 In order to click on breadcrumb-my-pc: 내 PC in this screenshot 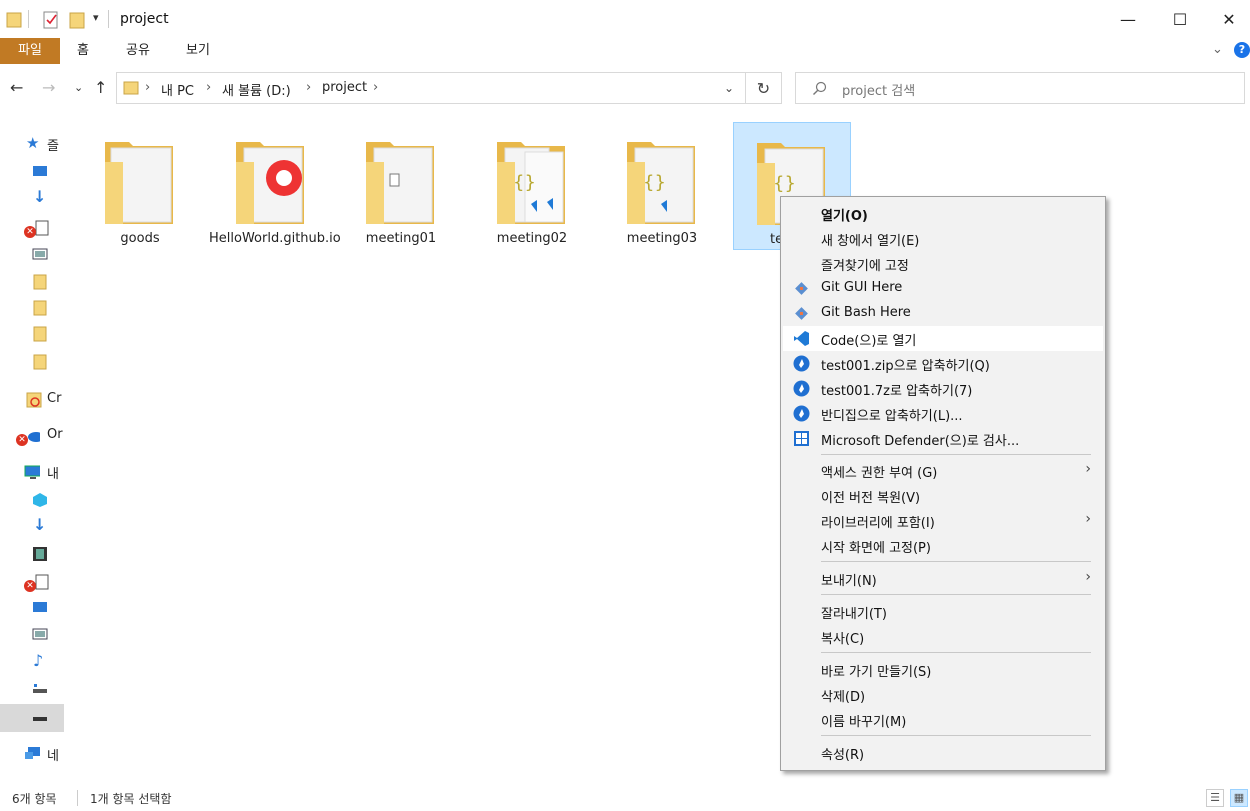, I will do `click(177, 89)`.